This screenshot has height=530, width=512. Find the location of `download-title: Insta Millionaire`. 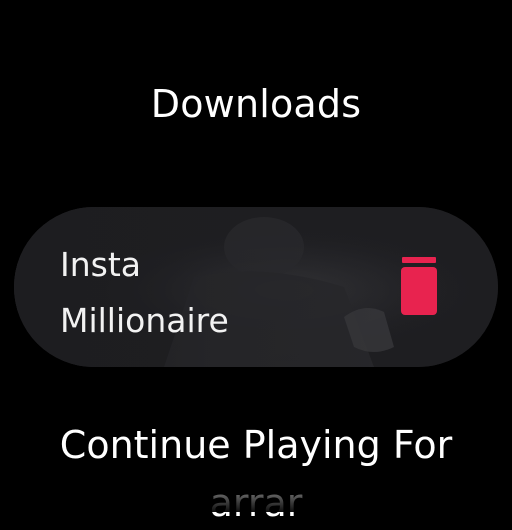

download-title: Insta Millionaire is located at coordinates (144, 292).